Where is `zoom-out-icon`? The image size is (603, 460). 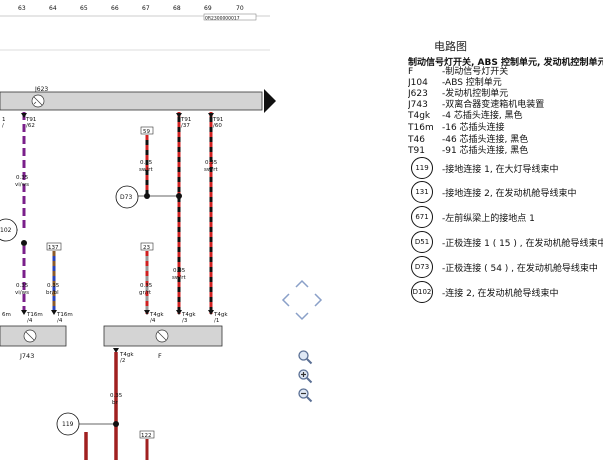
zoom-out-icon is located at coordinates (305, 395).